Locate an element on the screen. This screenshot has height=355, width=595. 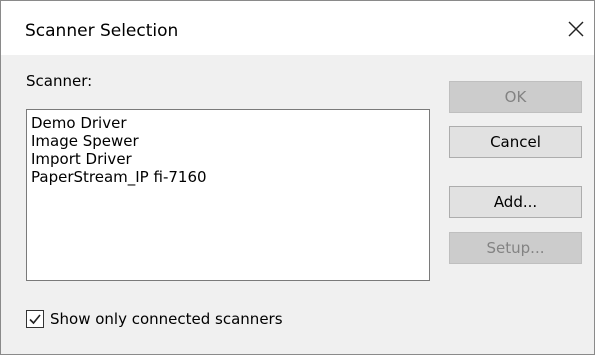
close-button is located at coordinates (576, 29).